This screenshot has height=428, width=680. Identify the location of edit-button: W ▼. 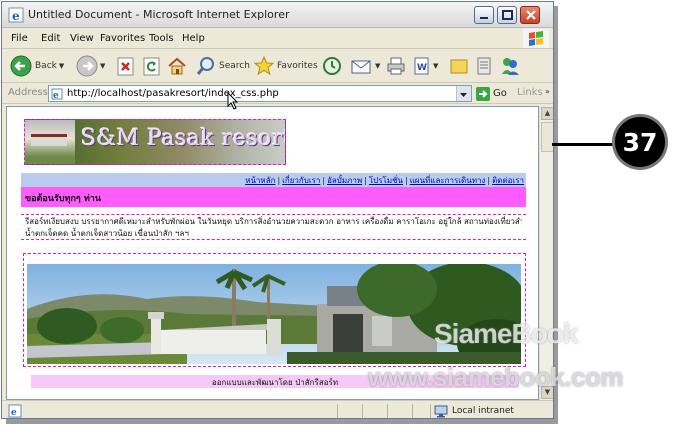
(425, 66).